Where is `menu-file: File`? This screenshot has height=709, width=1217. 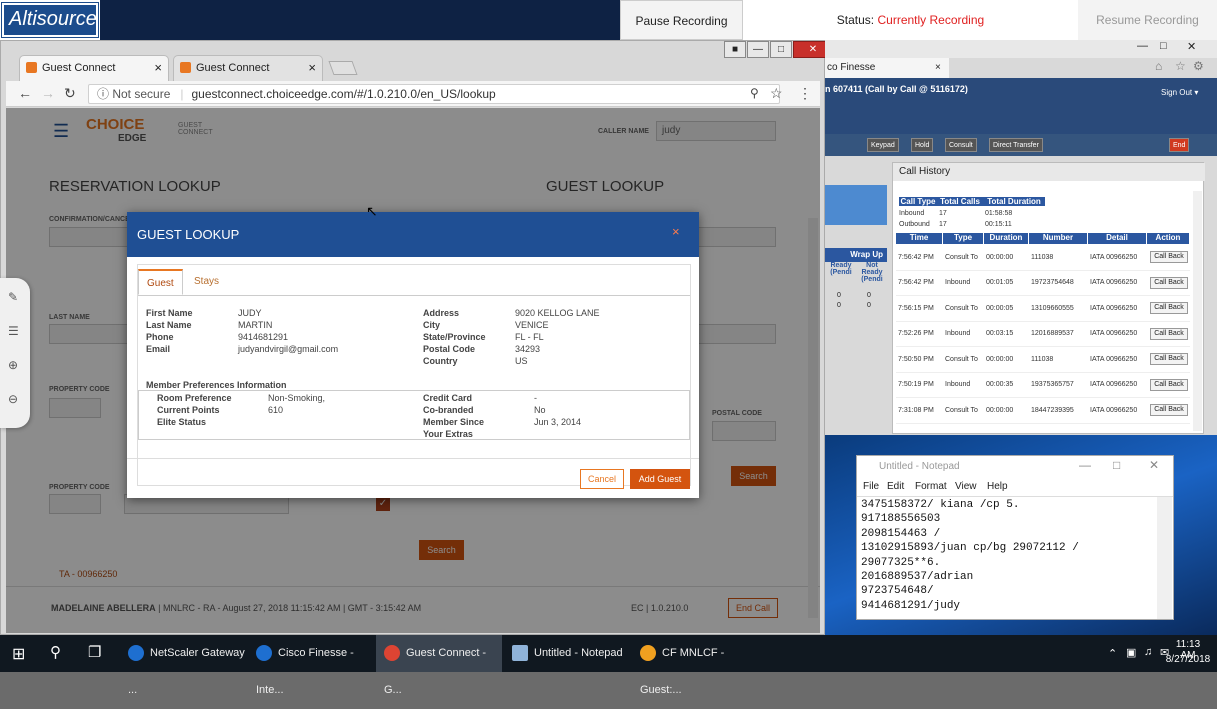
menu-file: File is located at coordinates (871, 487).